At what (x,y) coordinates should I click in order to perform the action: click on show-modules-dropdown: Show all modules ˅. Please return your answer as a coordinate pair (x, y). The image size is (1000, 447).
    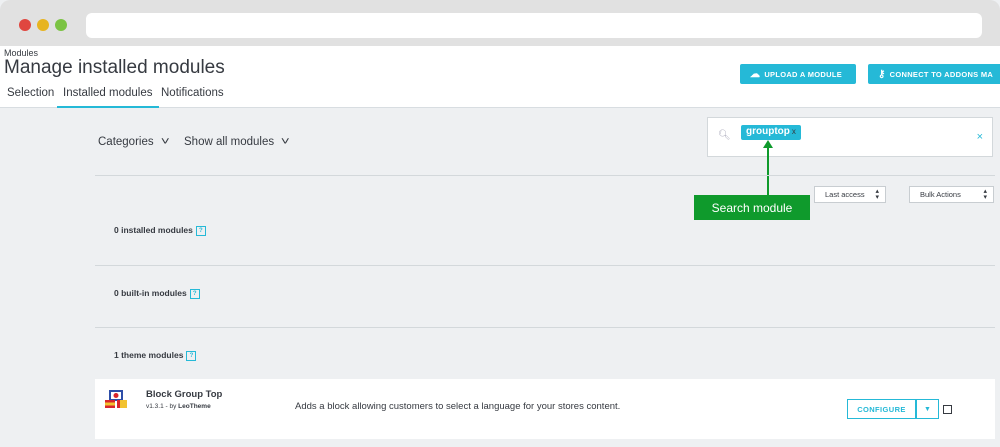
    Looking at the image, I should click on (237, 142).